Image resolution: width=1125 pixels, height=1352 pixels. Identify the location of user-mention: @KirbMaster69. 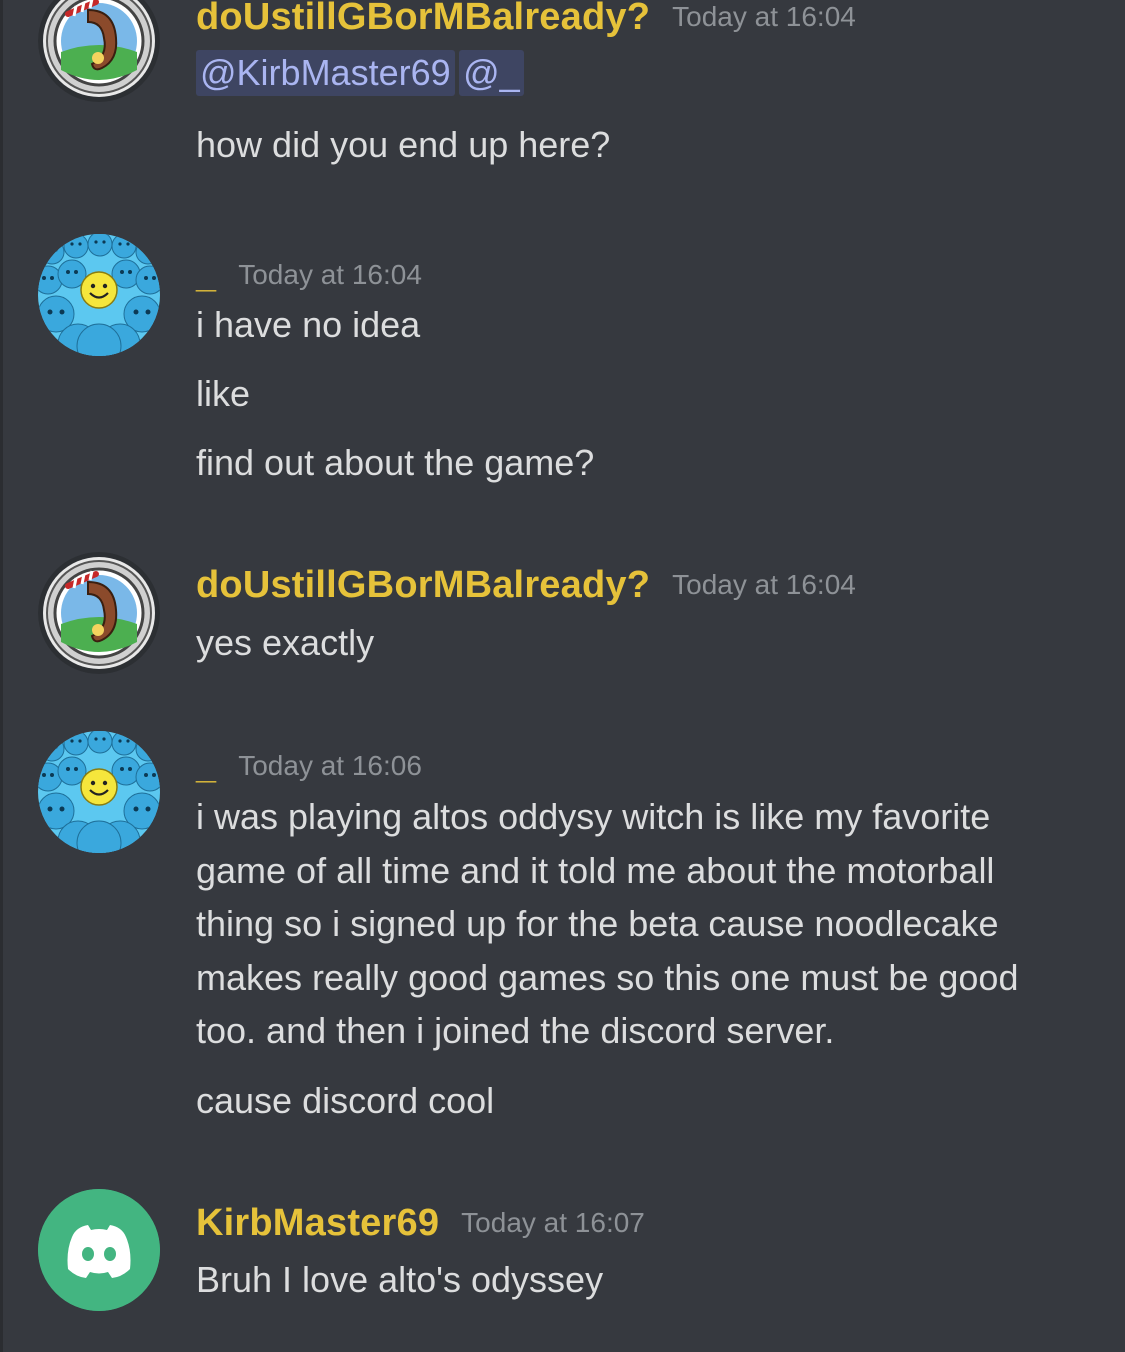
(325, 73).